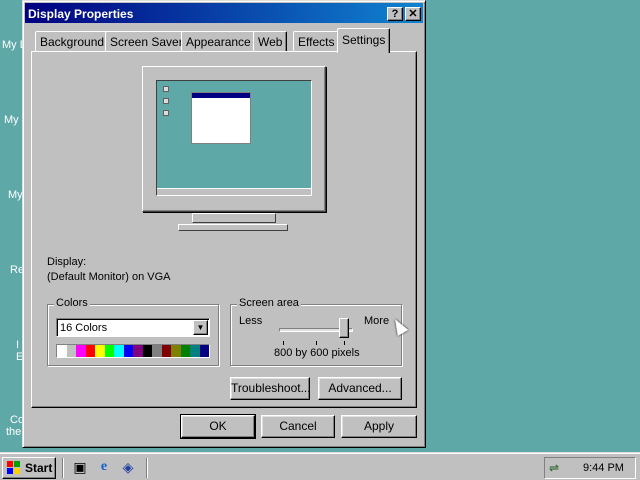 The height and width of the screenshot is (480, 640). Describe the element at coordinates (72, 303) in the screenshot. I see `colors-legend: Colors` at that location.